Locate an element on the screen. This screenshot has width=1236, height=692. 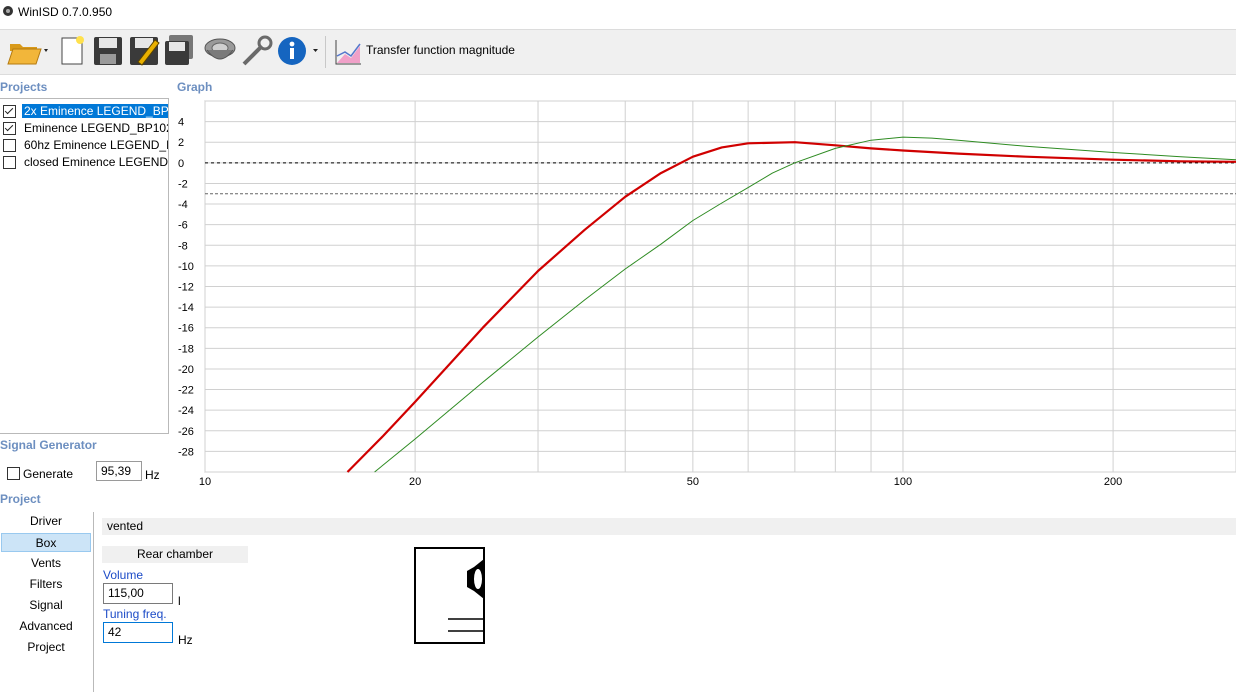
vented-box-diagram is located at coordinates (449, 595).